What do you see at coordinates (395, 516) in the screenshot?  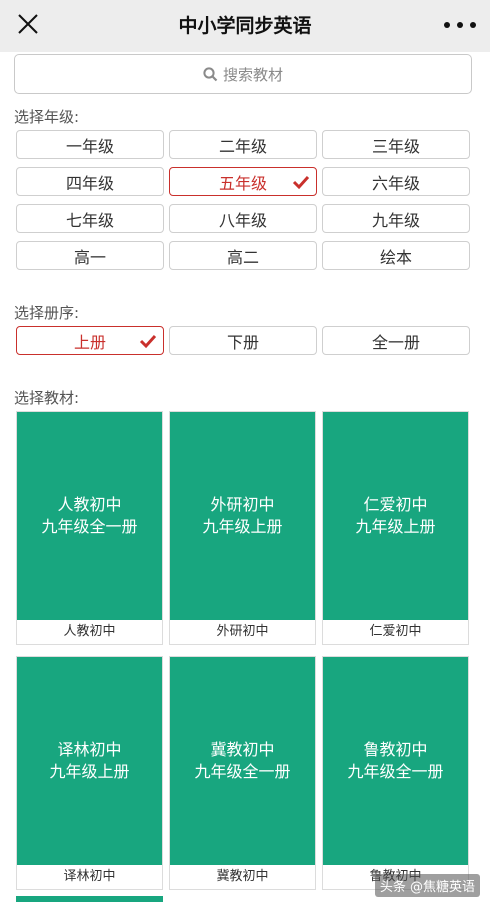 I see `textbook-cover: 仁爱初中 九年级上册` at bounding box center [395, 516].